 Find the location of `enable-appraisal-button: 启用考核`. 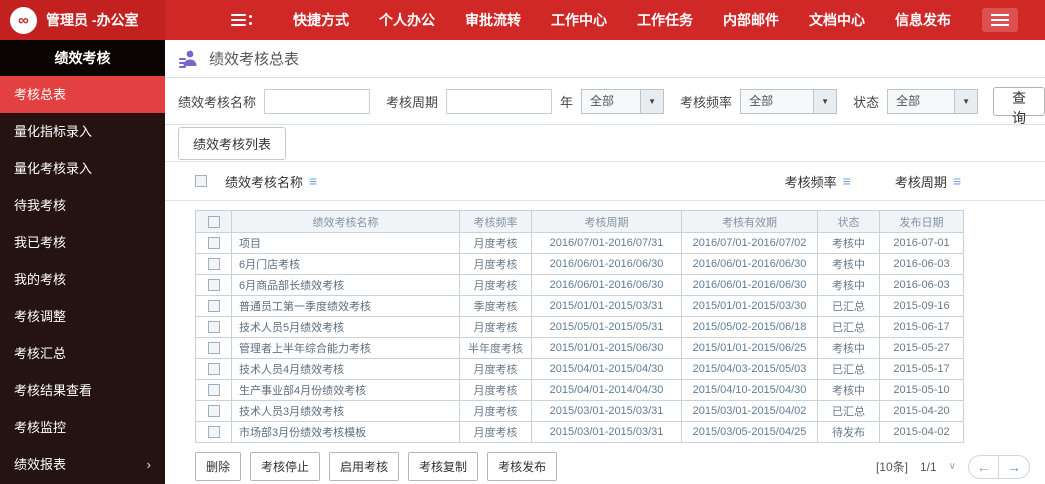

enable-appraisal-button: 启用考核 is located at coordinates (364, 466).